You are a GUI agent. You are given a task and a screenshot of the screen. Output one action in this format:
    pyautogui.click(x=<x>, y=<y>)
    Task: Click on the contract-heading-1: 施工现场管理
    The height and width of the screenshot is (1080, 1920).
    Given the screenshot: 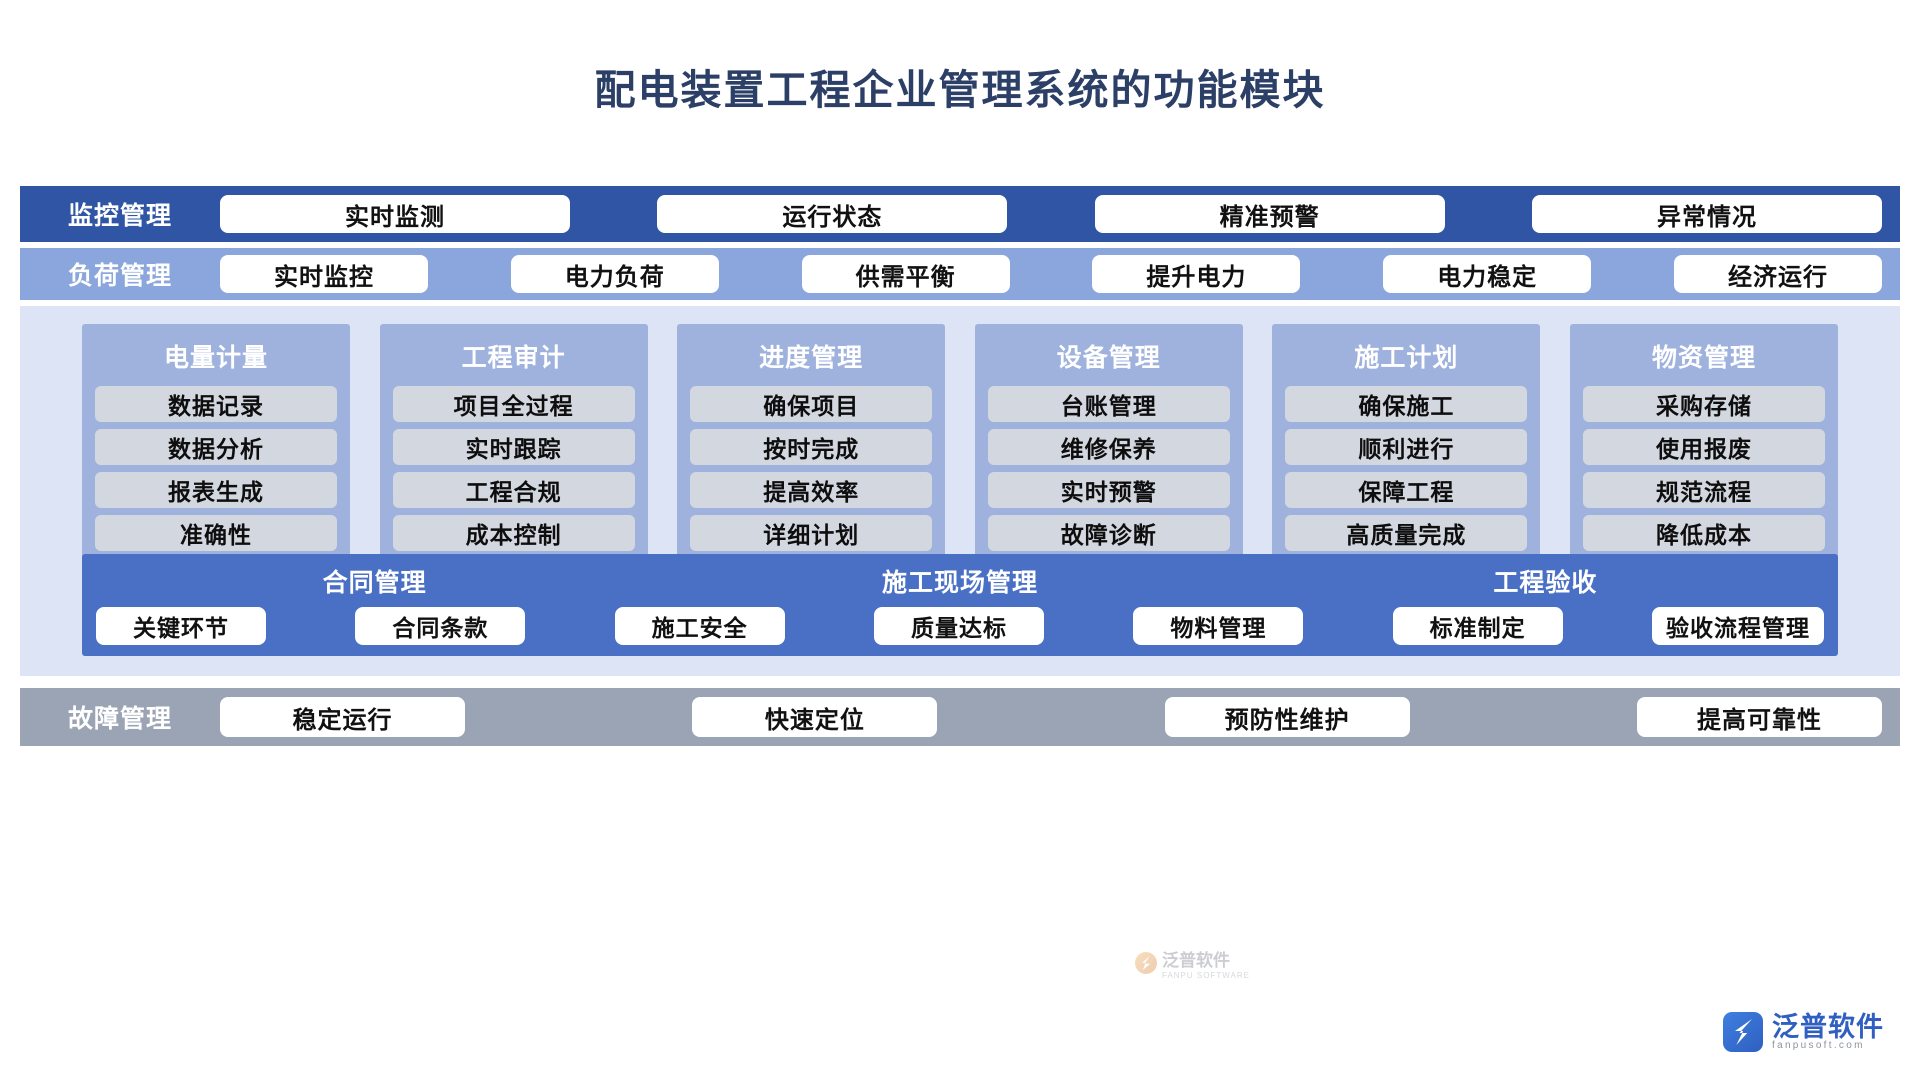 What is the action you would take?
    pyautogui.click(x=959, y=583)
    